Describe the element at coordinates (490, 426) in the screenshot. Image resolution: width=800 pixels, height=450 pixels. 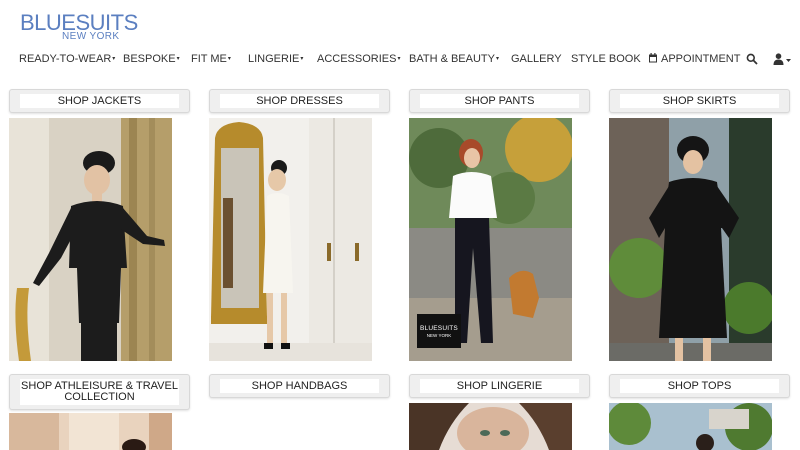
I see `lingerie-photo` at that location.